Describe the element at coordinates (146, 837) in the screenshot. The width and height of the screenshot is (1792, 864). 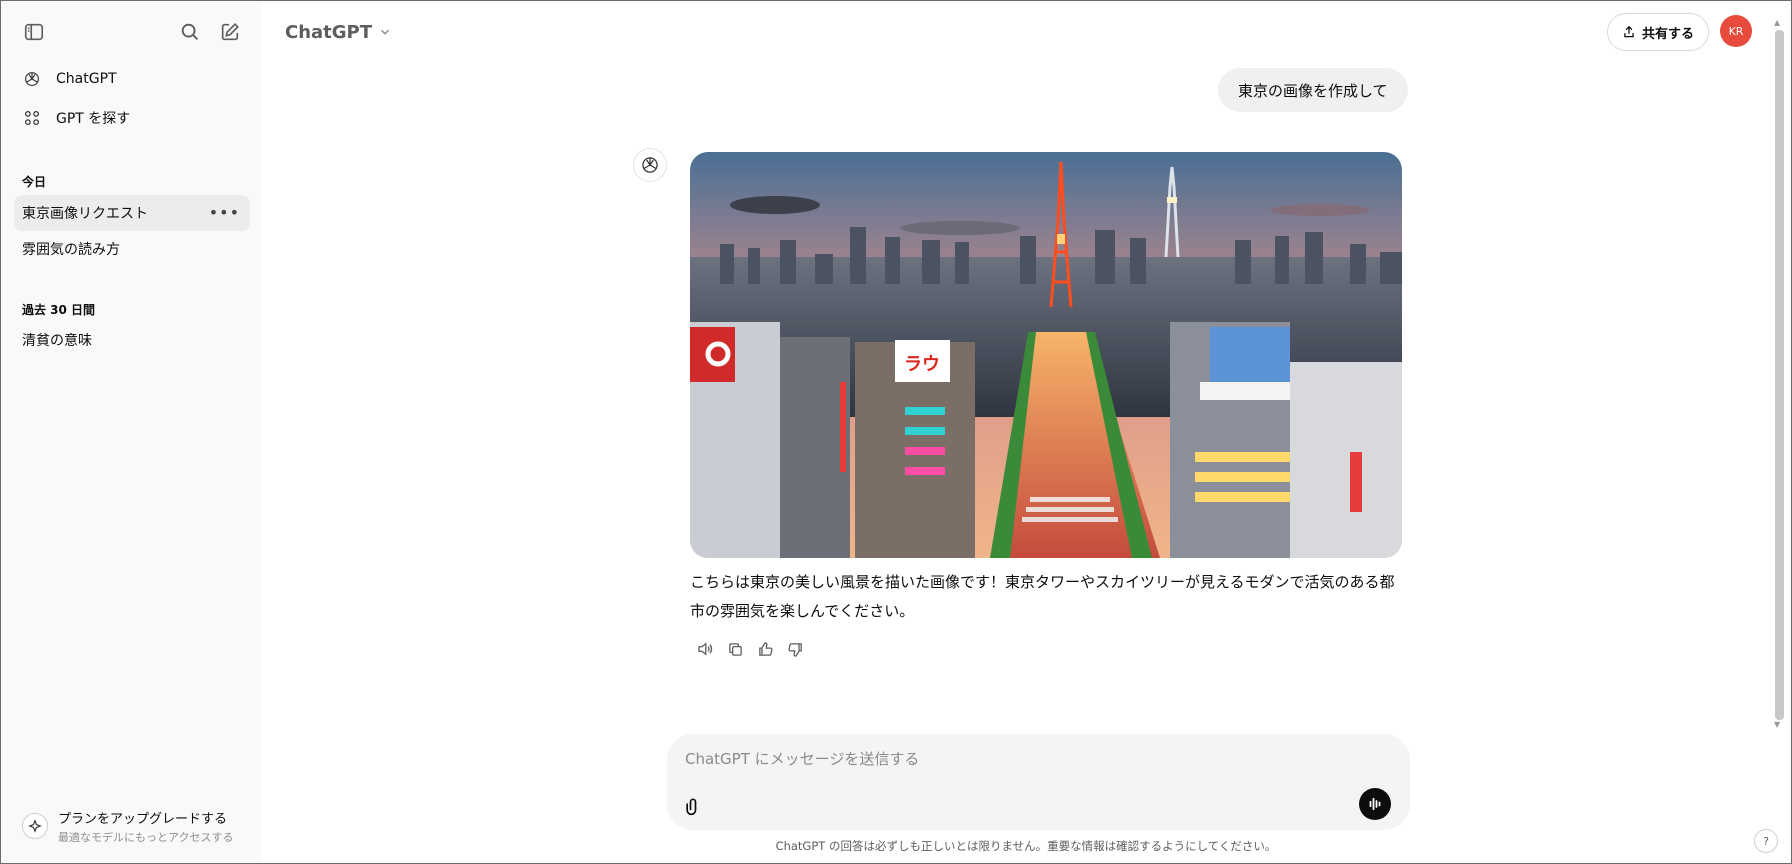
I see `upgrade-subtitle: 最適なモデルにもっとアクセスする` at that location.